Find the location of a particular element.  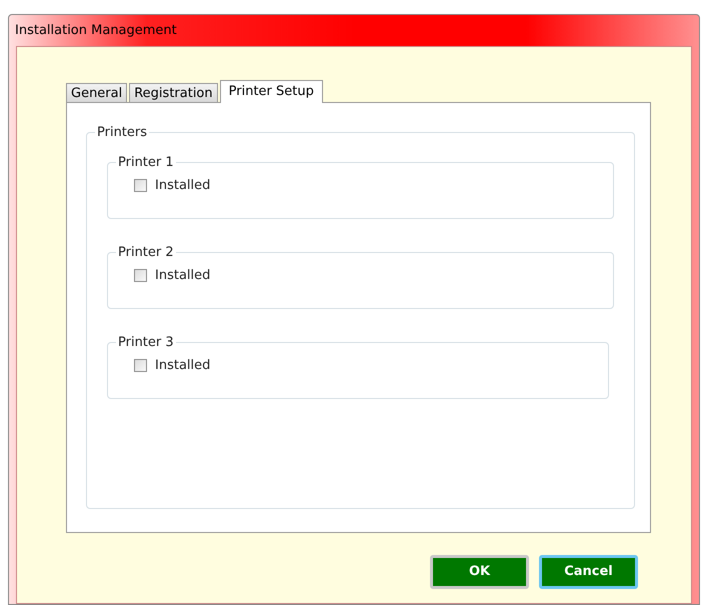

tab: Registration is located at coordinates (173, 92).